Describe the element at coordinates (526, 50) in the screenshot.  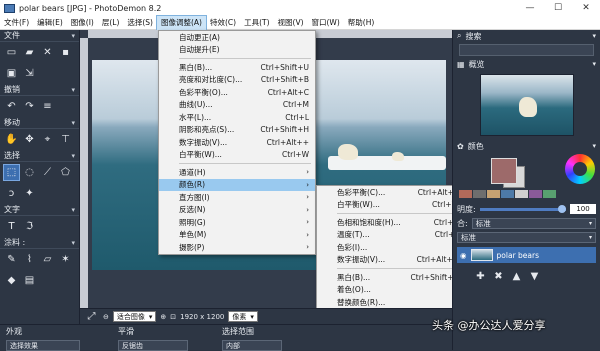
I see `search-input` at that location.